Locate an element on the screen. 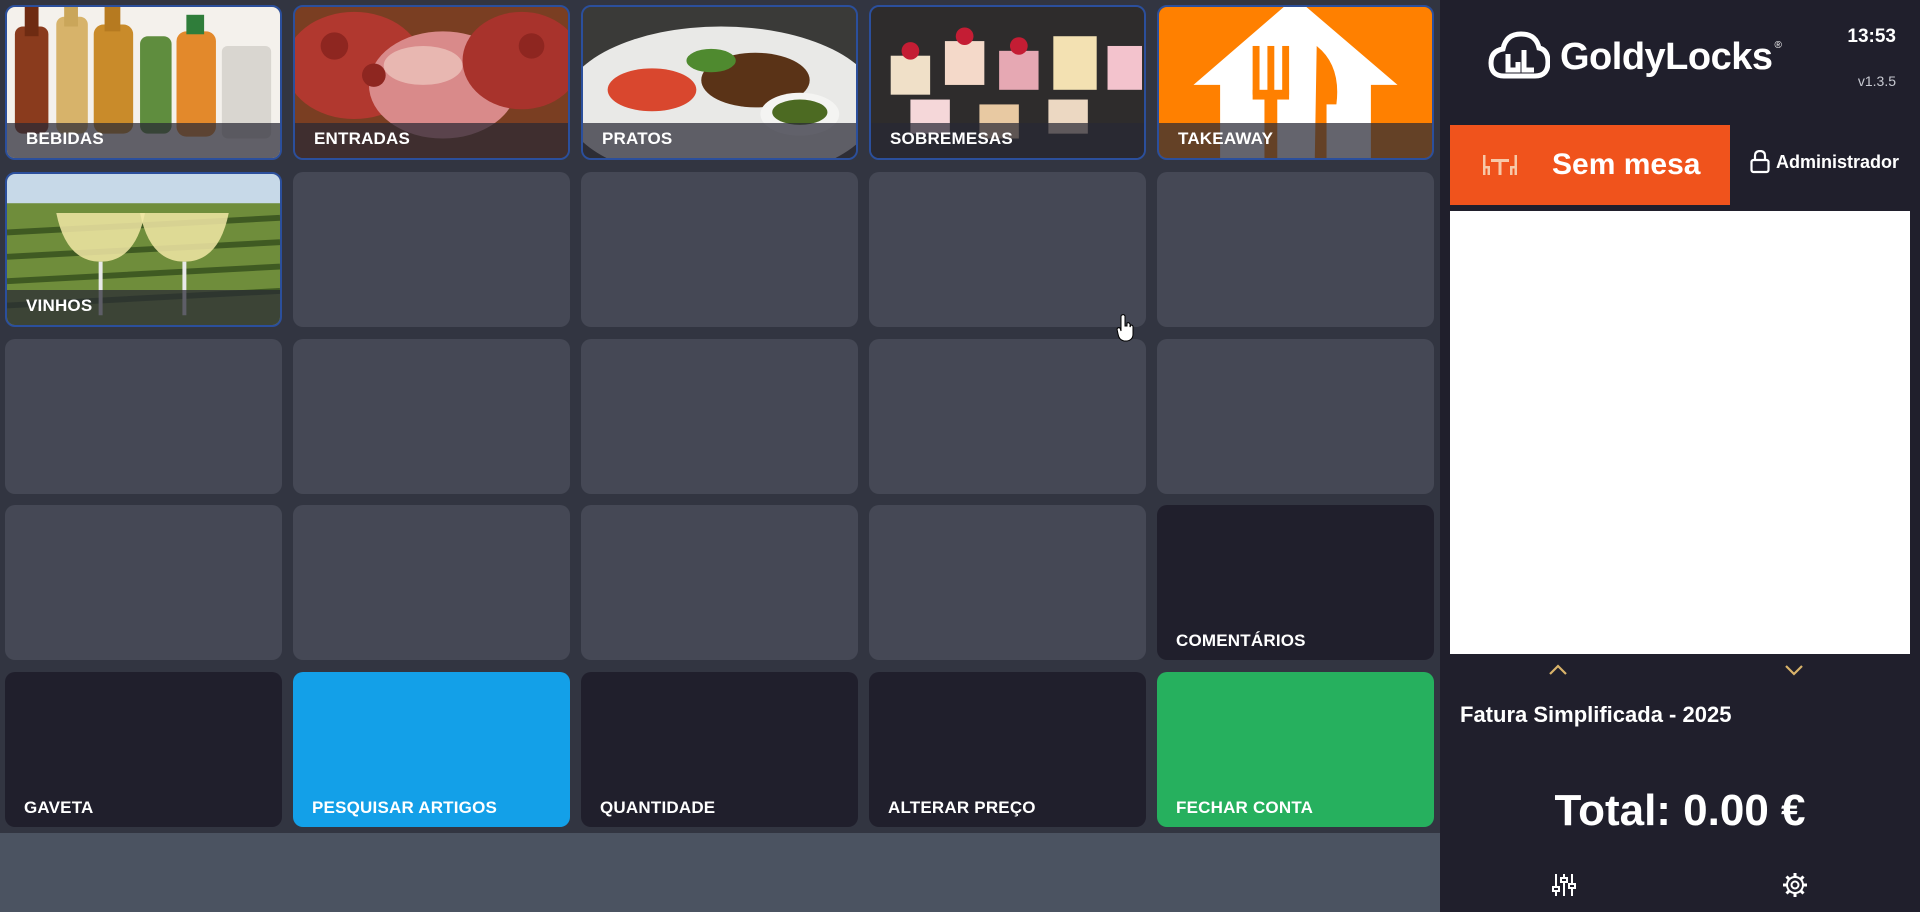 The height and width of the screenshot is (912, 1920). cloud-logo-icon is located at coordinates (1519, 55).